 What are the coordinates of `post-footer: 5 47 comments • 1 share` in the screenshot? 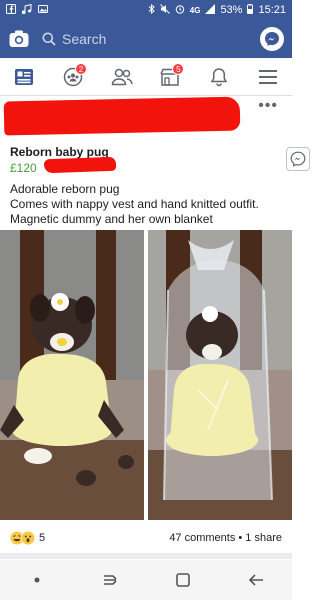 It's located at (146, 538).